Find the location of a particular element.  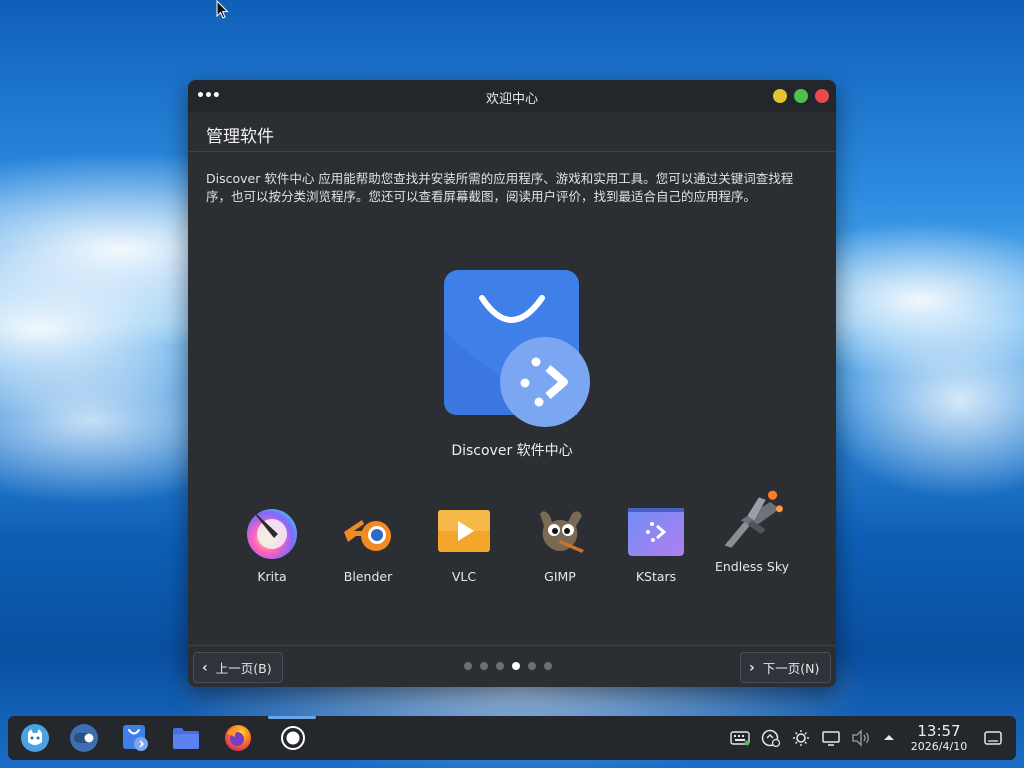

app-item-kstars: KStars is located at coordinates (656, 545).